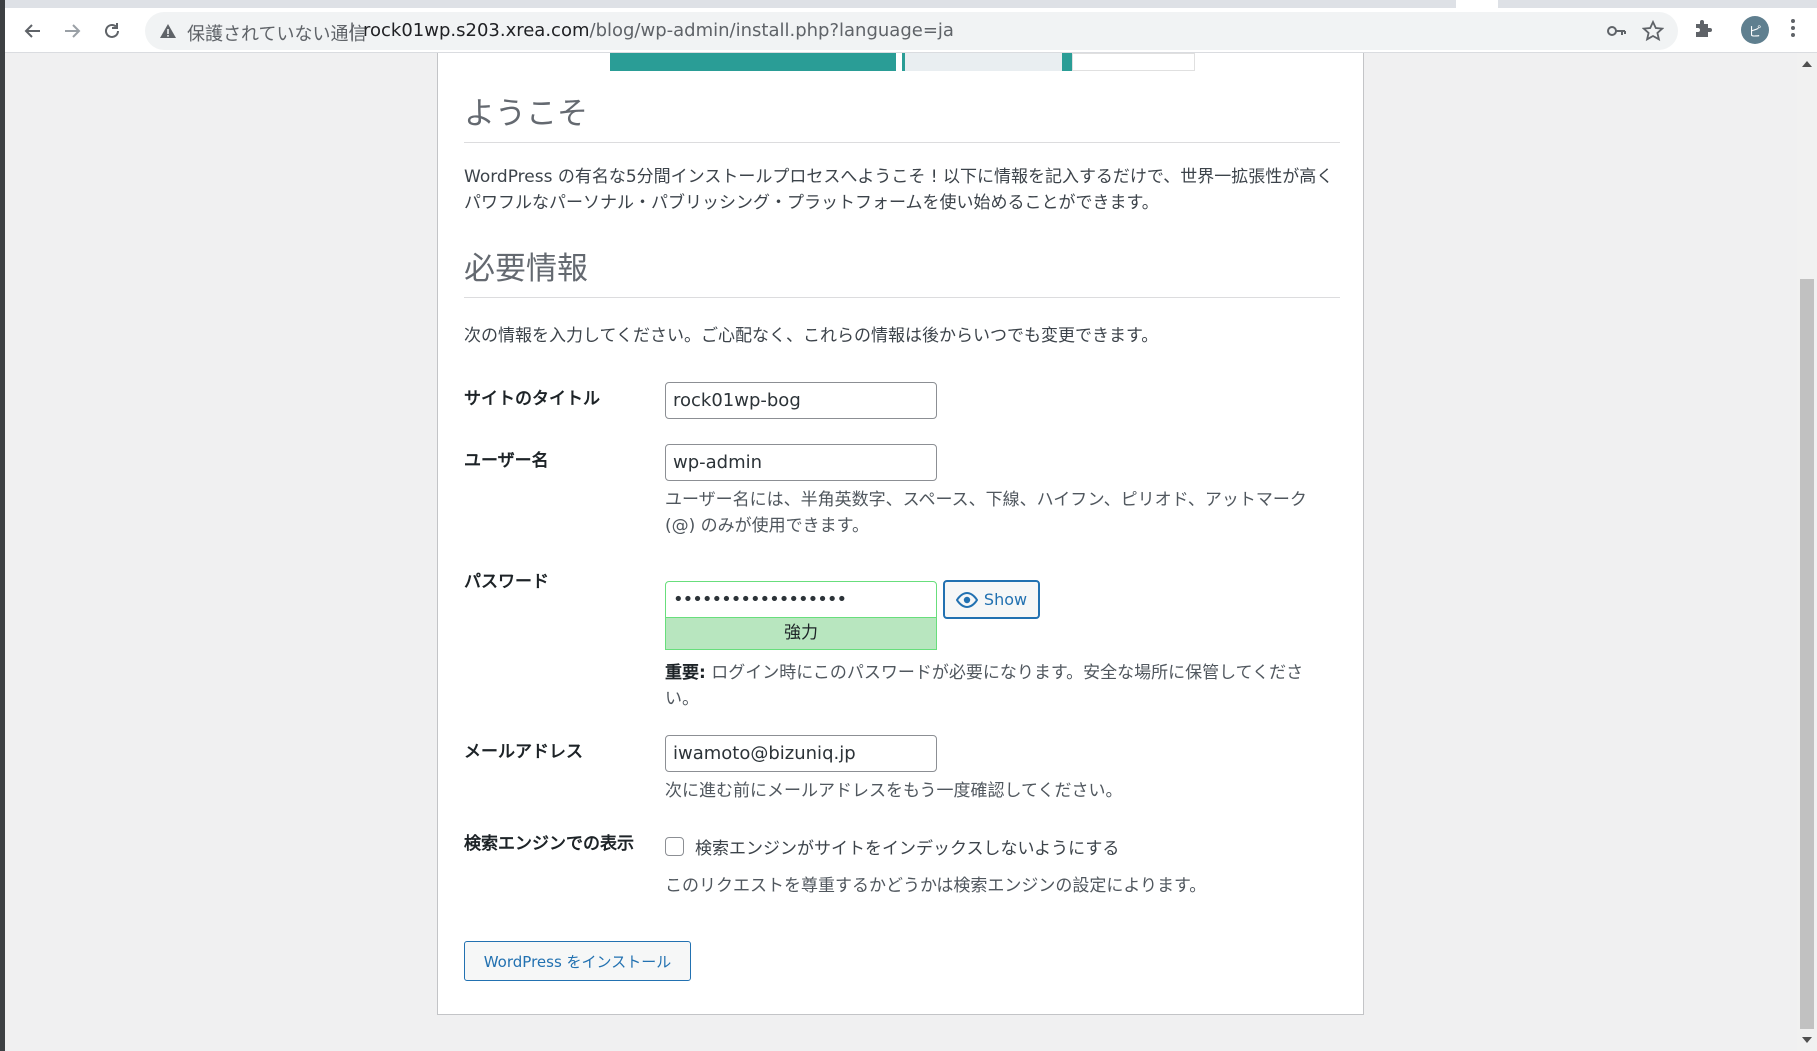  What do you see at coordinates (801, 400) in the screenshot?
I see `site-title-input: rock01wp-bog` at bounding box center [801, 400].